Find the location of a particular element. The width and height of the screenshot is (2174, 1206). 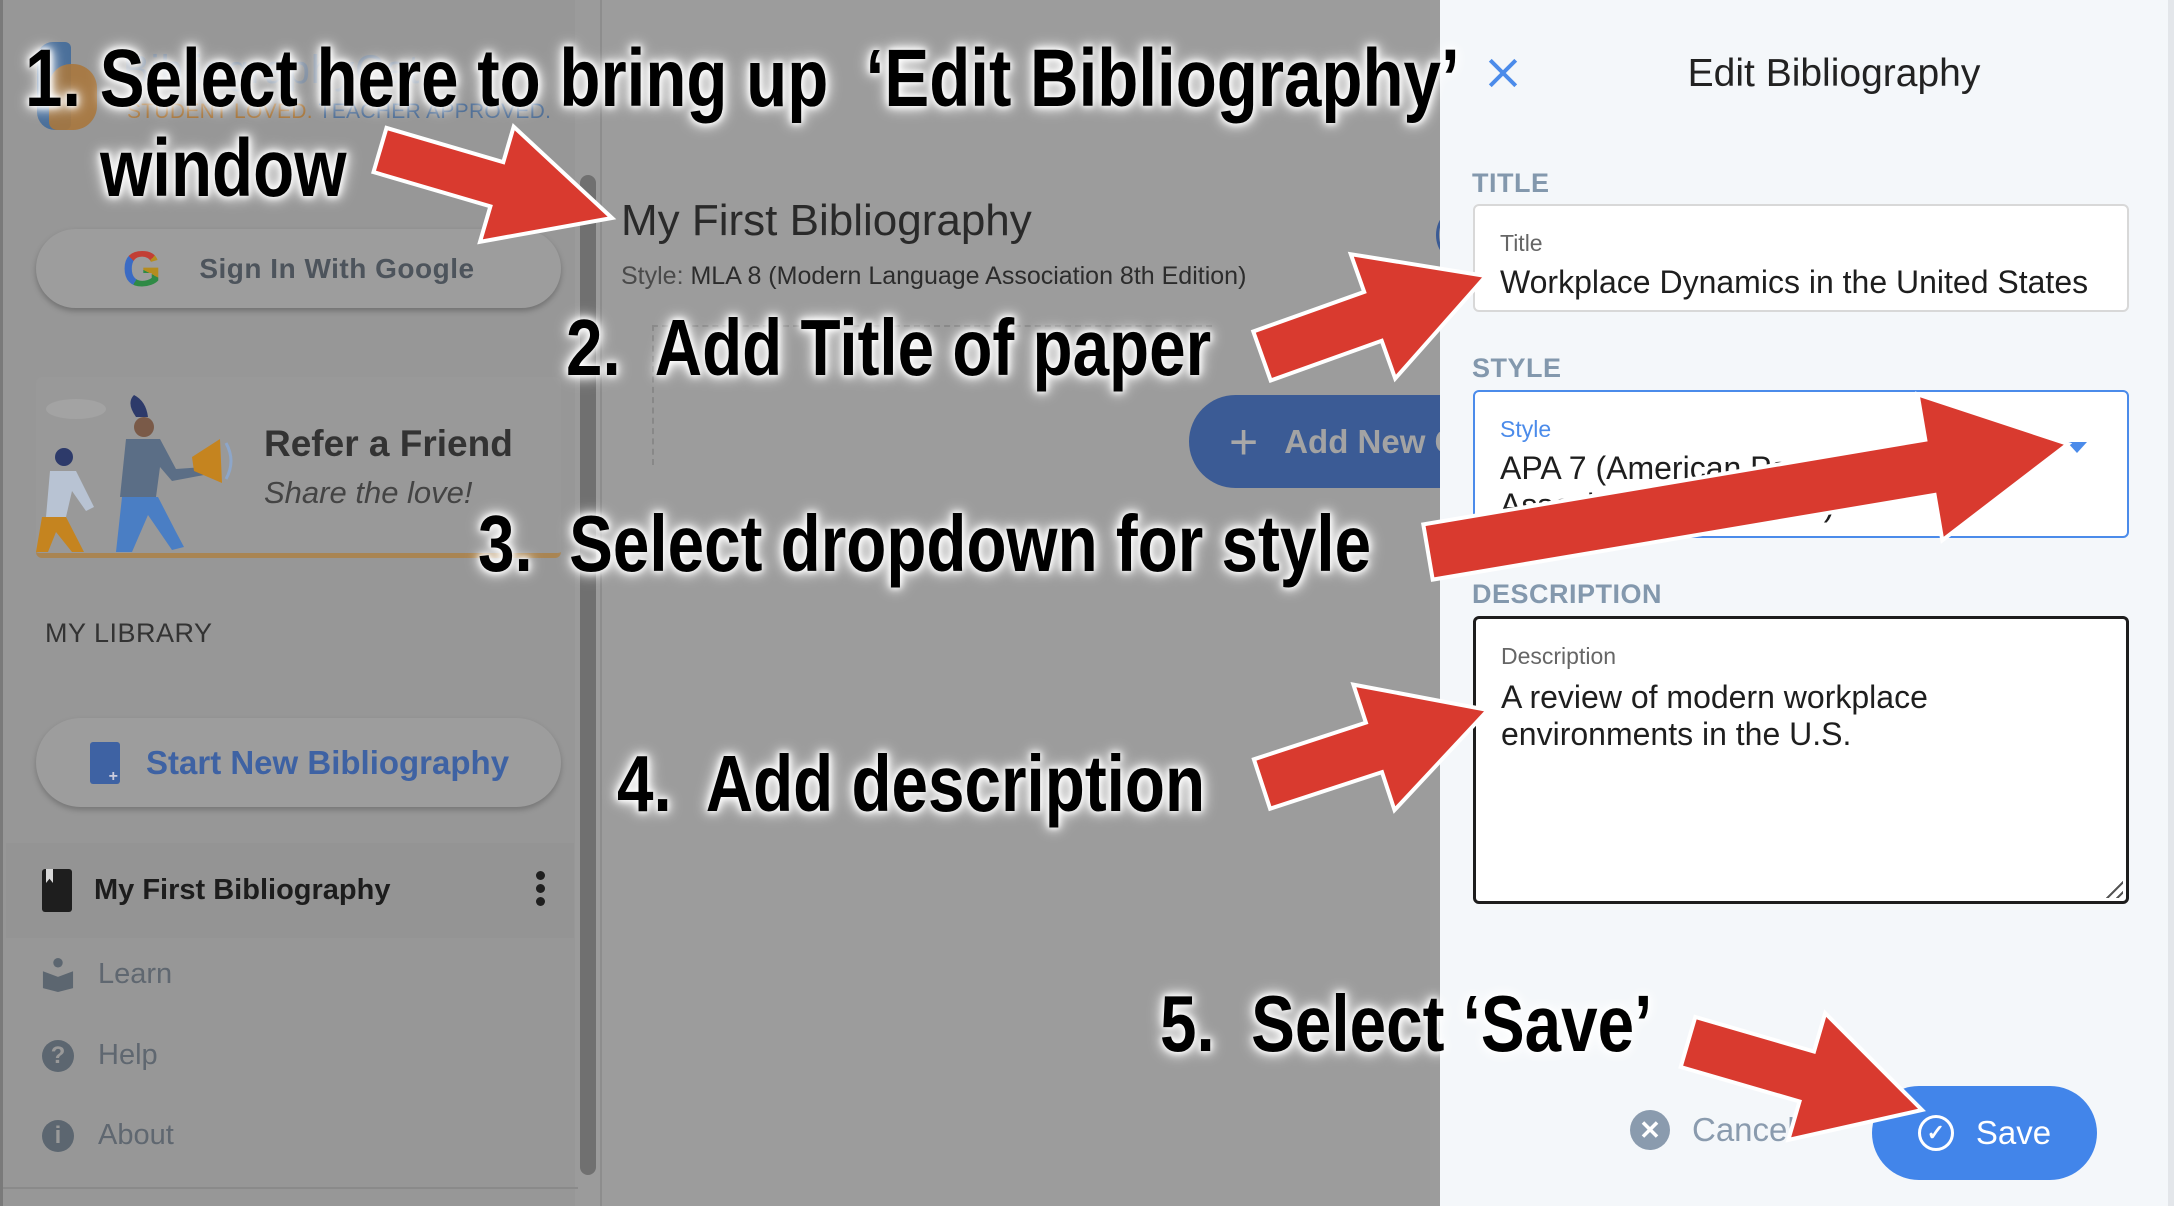

style-field-label: Style is located at coordinates (1526, 429).